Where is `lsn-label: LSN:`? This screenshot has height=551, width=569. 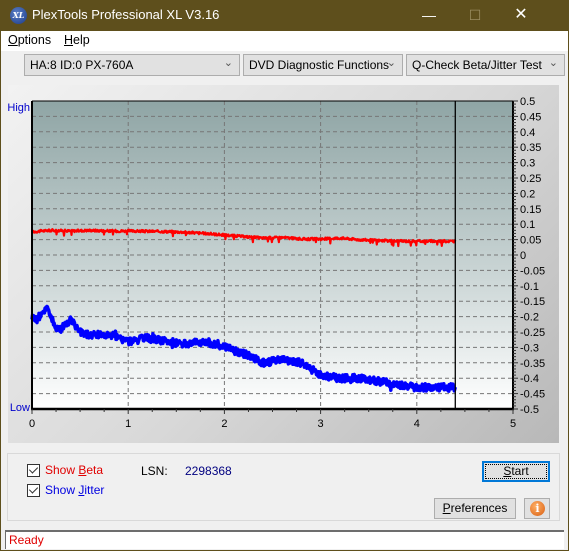 lsn-label: LSN: is located at coordinates (154, 471).